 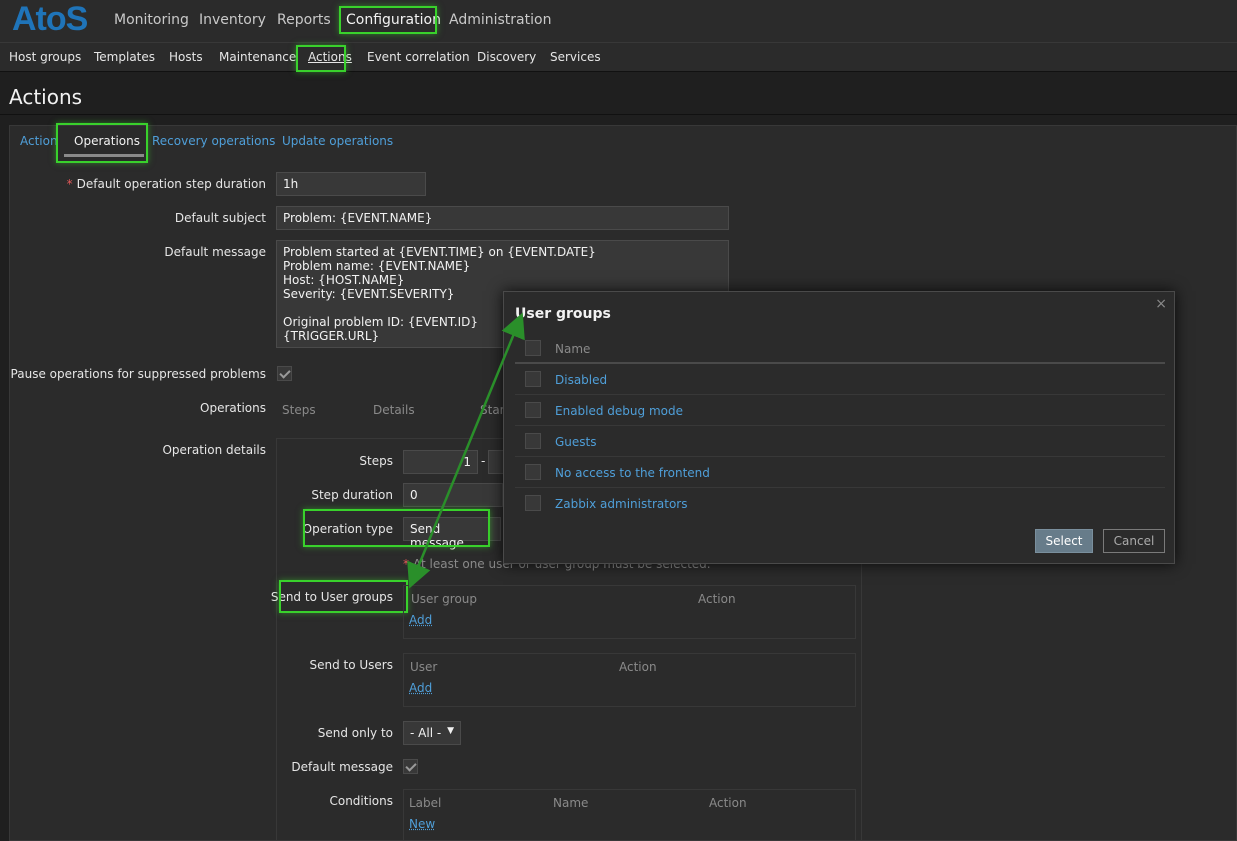 What do you see at coordinates (215, 252) in the screenshot?
I see `default-message-label: Default message` at bounding box center [215, 252].